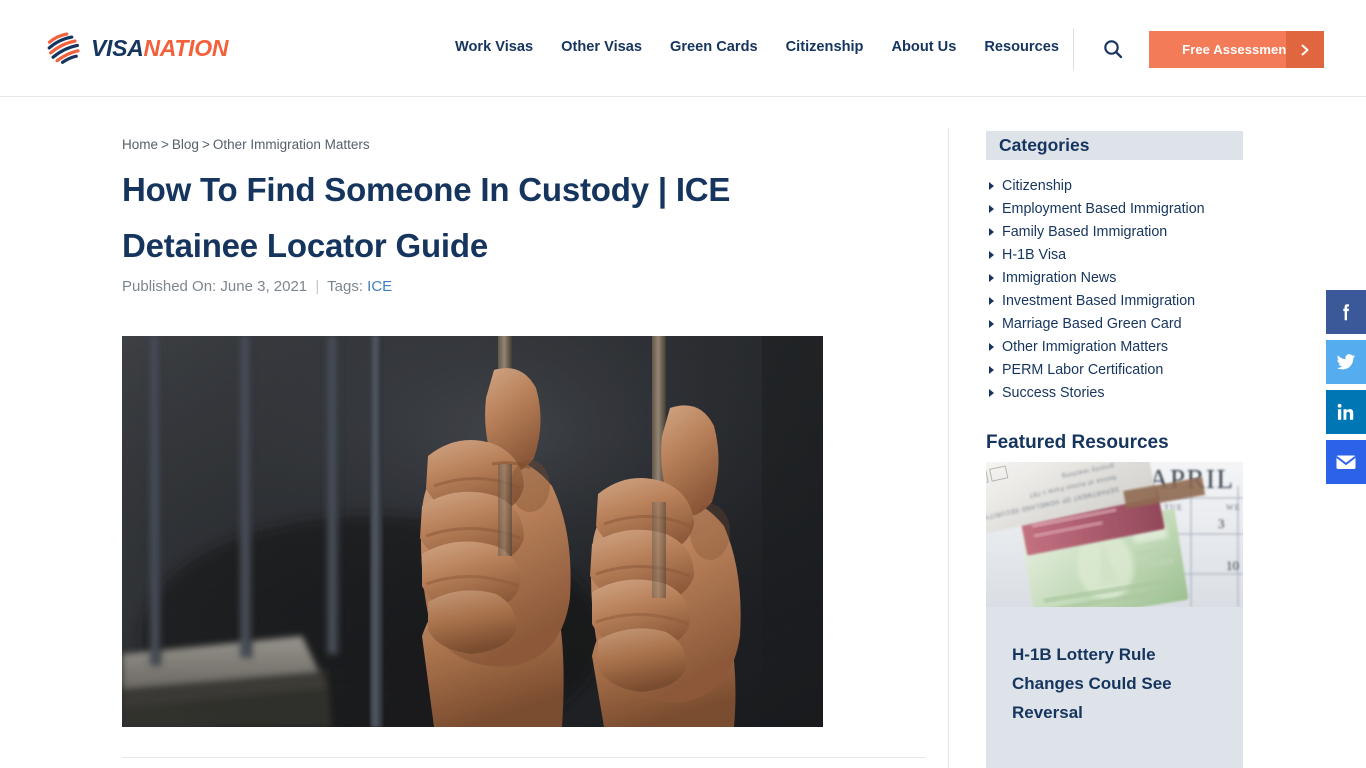 This screenshot has height=768, width=1366. I want to click on linkedin-icon, so click(1346, 412).